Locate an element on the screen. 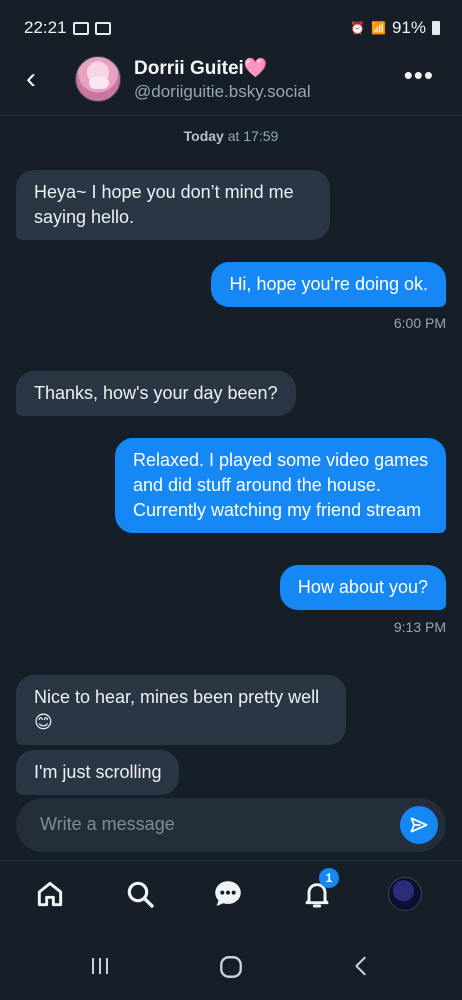  home-circle is located at coordinates (231, 967).